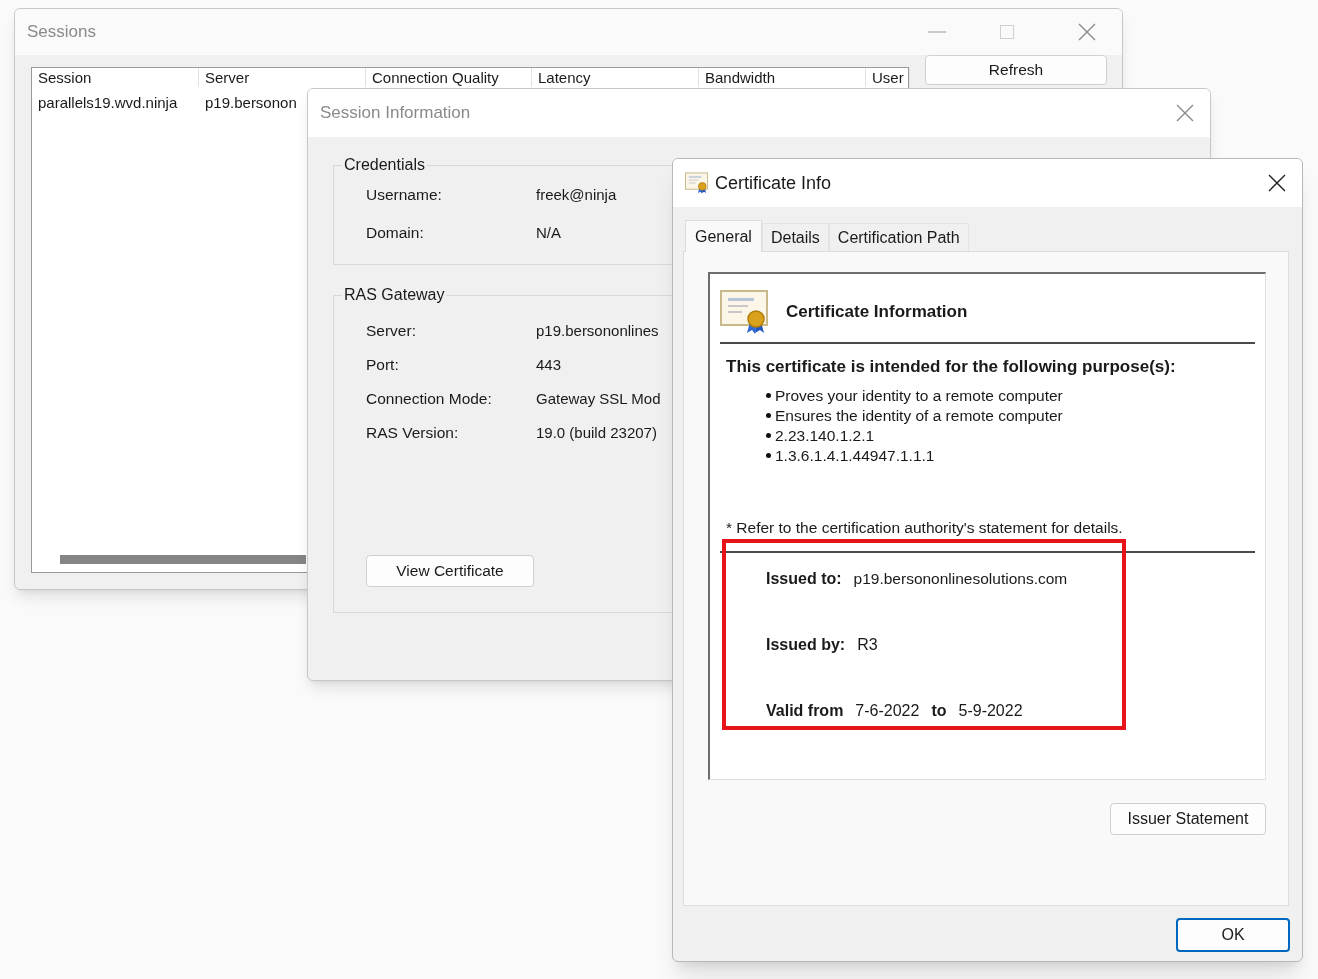 Image resolution: width=1318 pixels, height=979 pixels. I want to click on issued-by-value: R3, so click(867, 644).